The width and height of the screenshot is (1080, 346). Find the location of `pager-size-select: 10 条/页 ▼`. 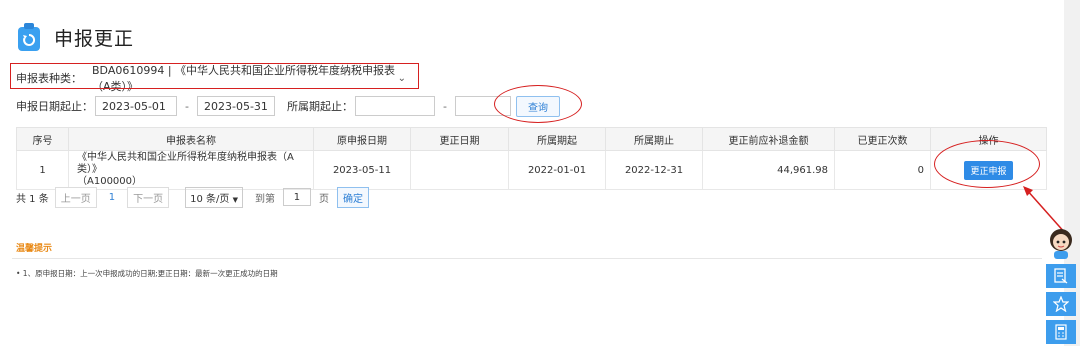

pager-size-select: 10 条/页 ▼ is located at coordinates (214, 197).